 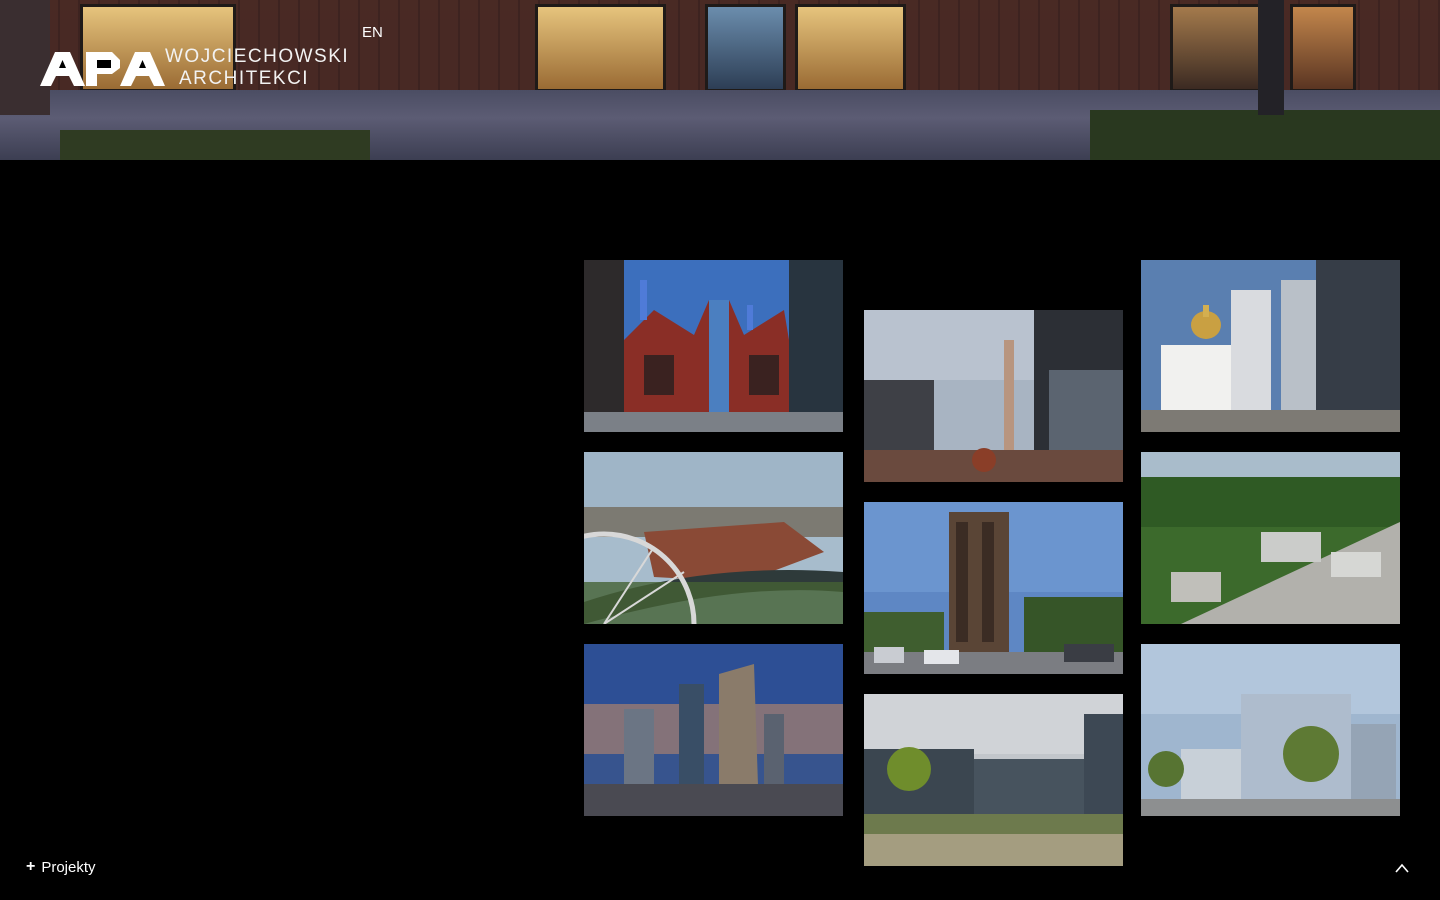 I want to click on project-tile-factory-hall, so click(x=713, y=346).